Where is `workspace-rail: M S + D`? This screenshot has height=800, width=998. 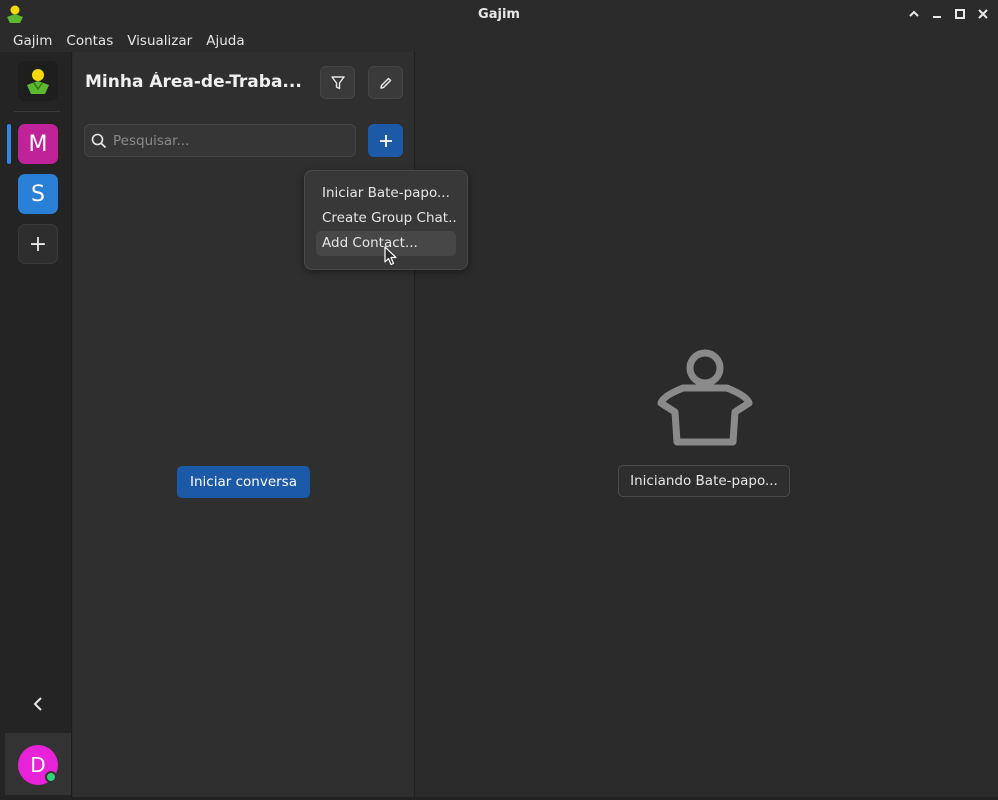 workspace-rail: M S + D is located at coordinates (36, 424).